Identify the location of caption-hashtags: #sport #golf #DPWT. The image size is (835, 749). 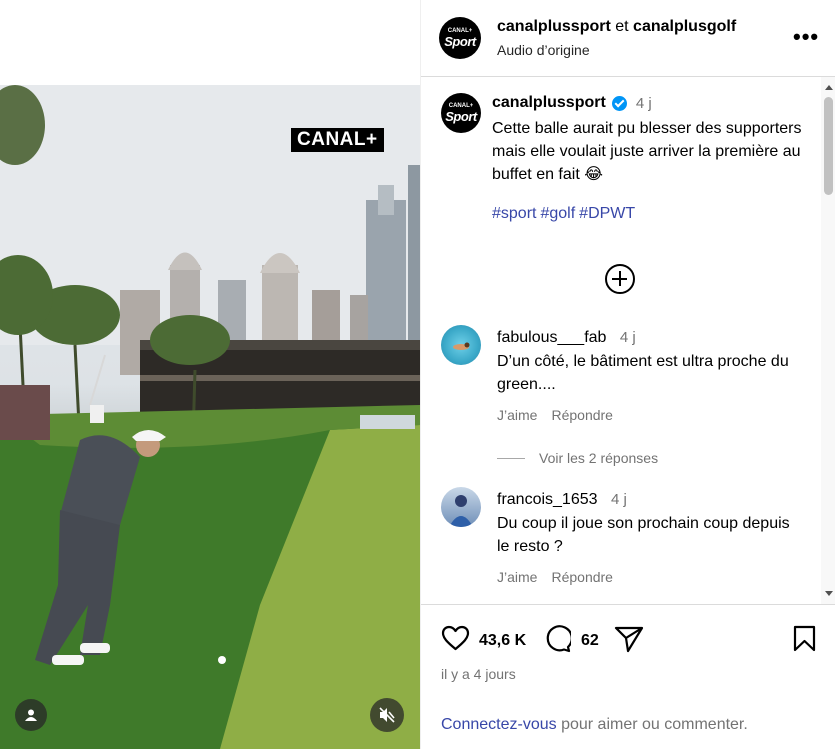
(565, 214).